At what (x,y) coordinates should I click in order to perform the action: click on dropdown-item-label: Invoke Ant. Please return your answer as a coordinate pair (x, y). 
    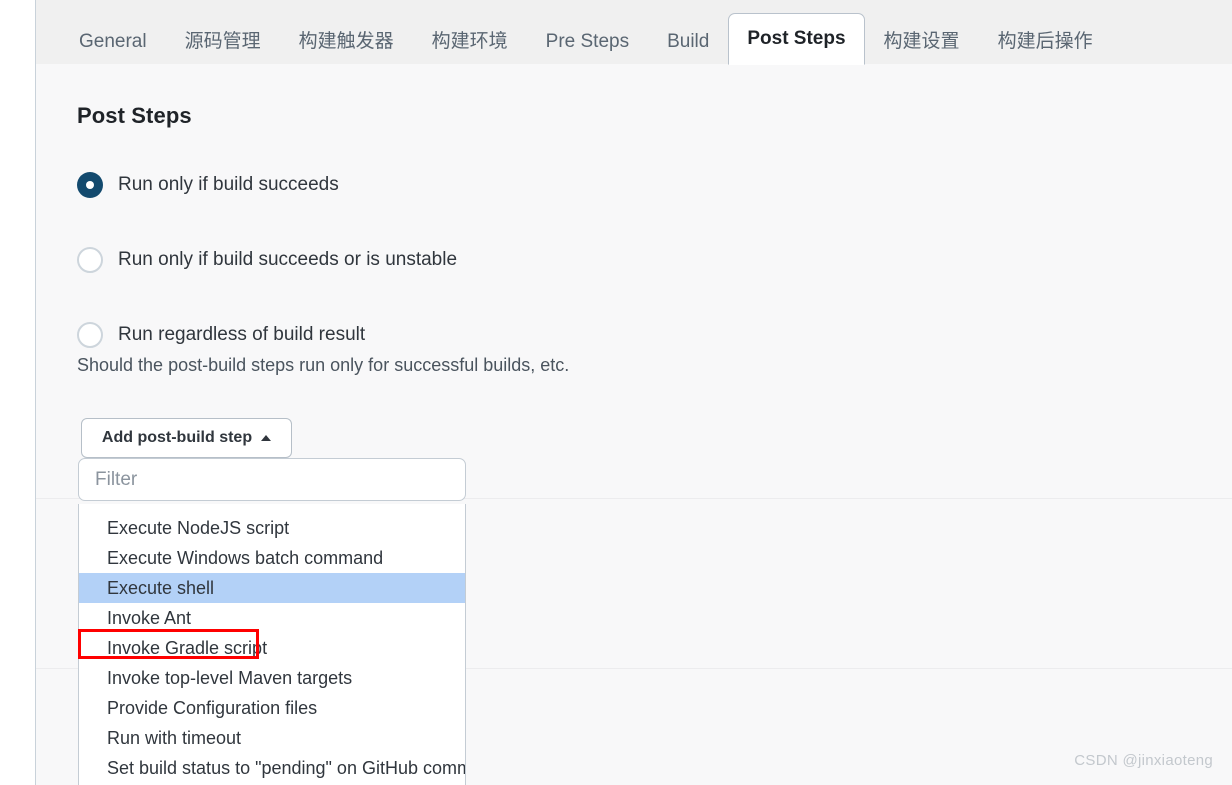
    Looking at the image, I should click on (149, 618).